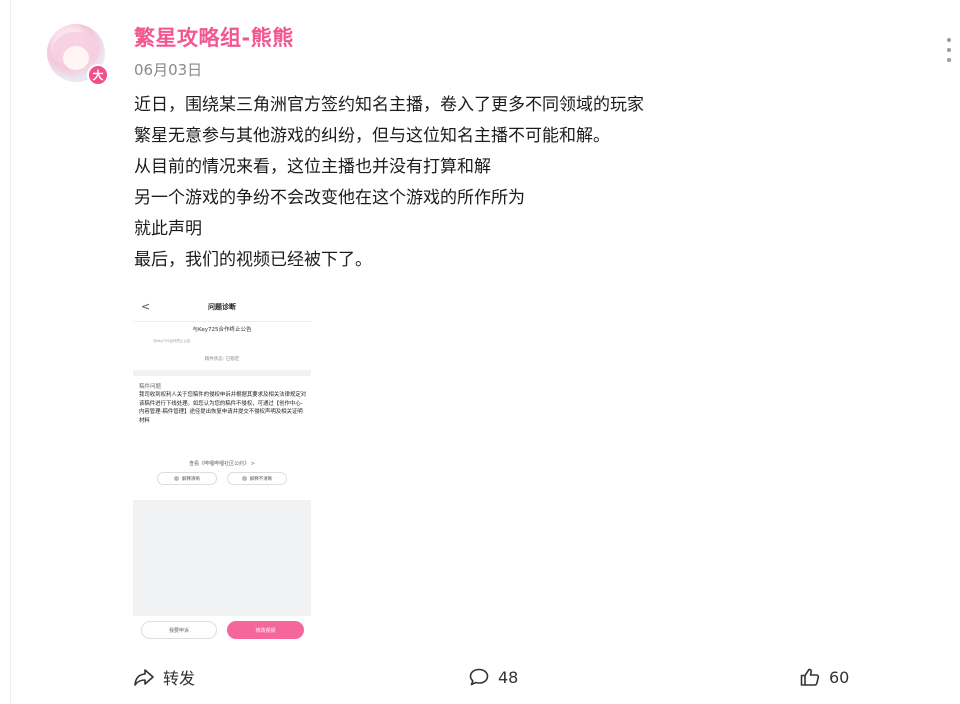 The width and height of the screenshot is (960, 704). Describe the element at coordinates (78, 55) in the screenshot. I see `avatar: 大` at that location.